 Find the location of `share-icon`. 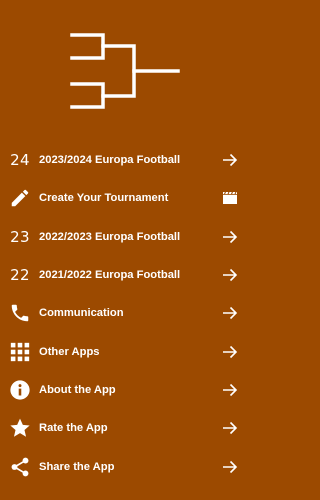

share-icon is located at coordinates (20, 466).